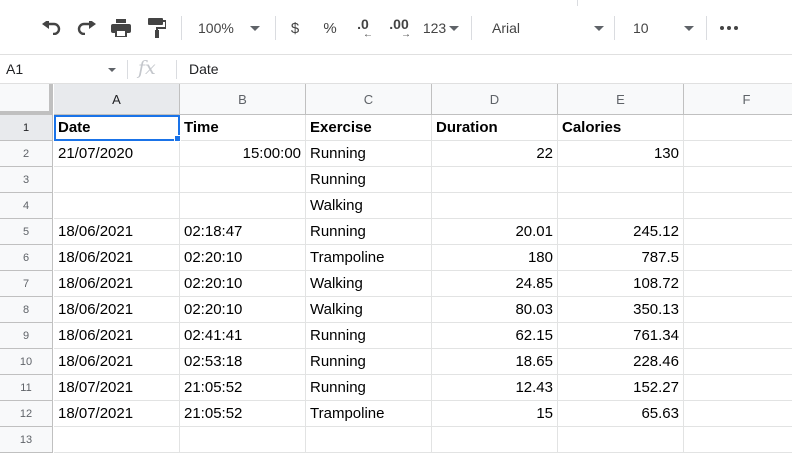  Describe the element at coordinates (243, 99) in the screenshot. I see `column-header-b: B` at that location.